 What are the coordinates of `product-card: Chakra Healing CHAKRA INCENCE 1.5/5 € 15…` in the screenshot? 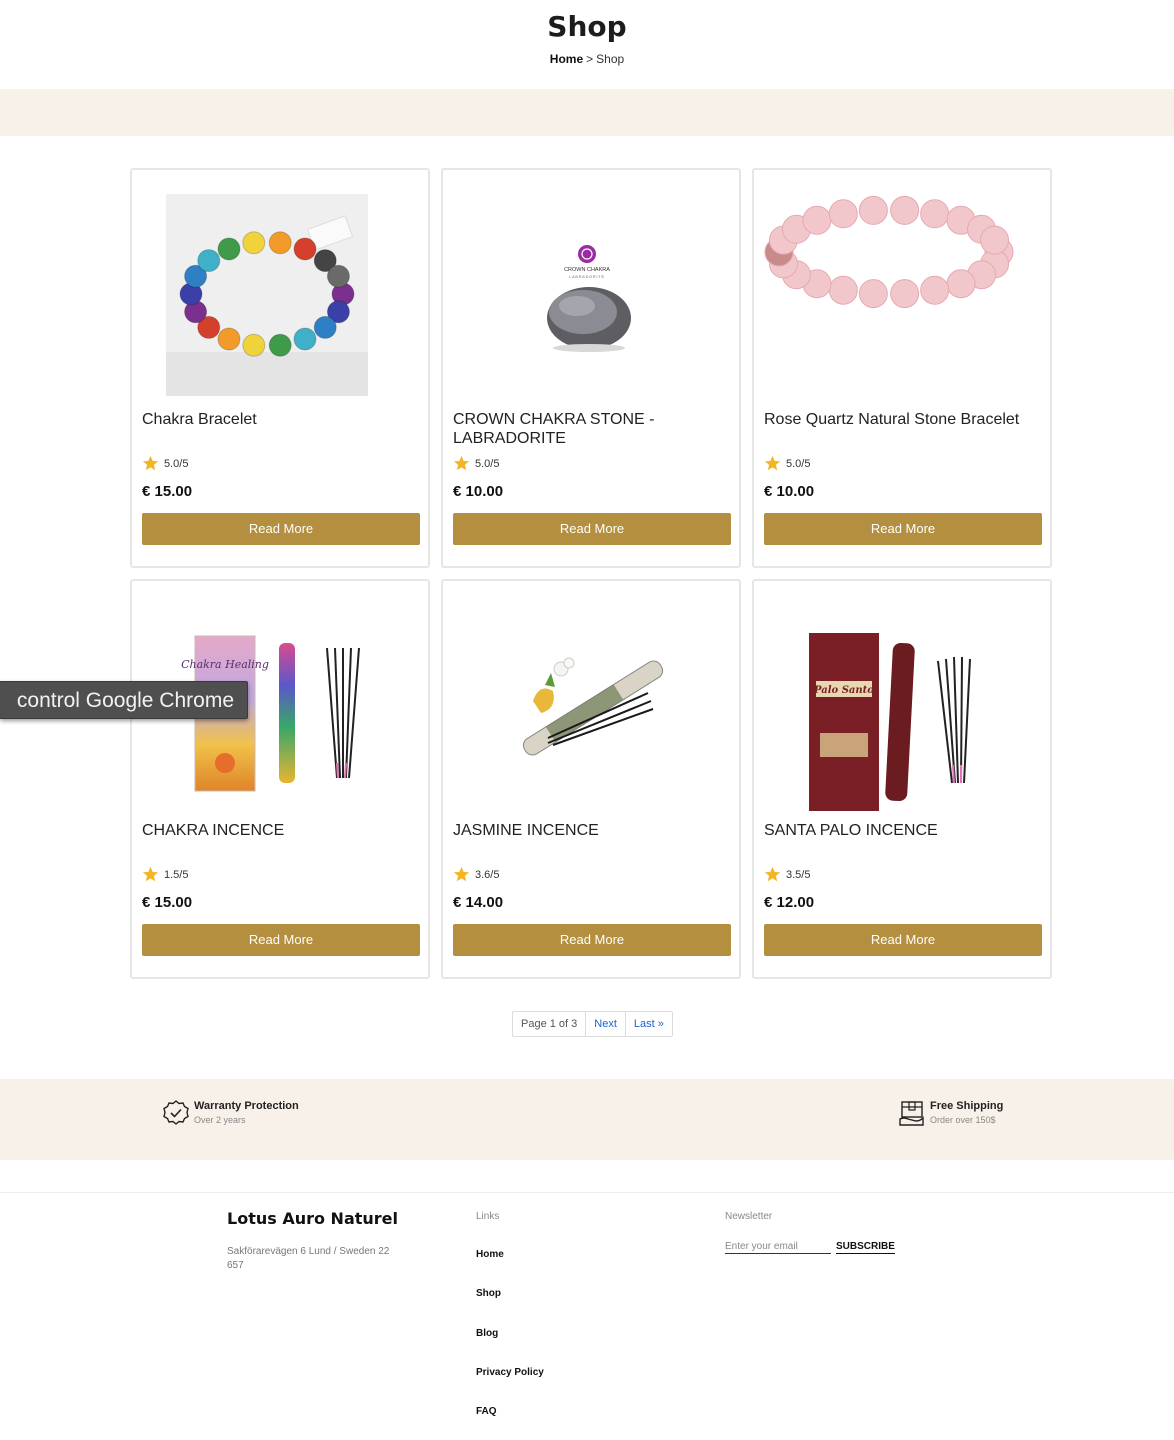 It's located at (280, 779).